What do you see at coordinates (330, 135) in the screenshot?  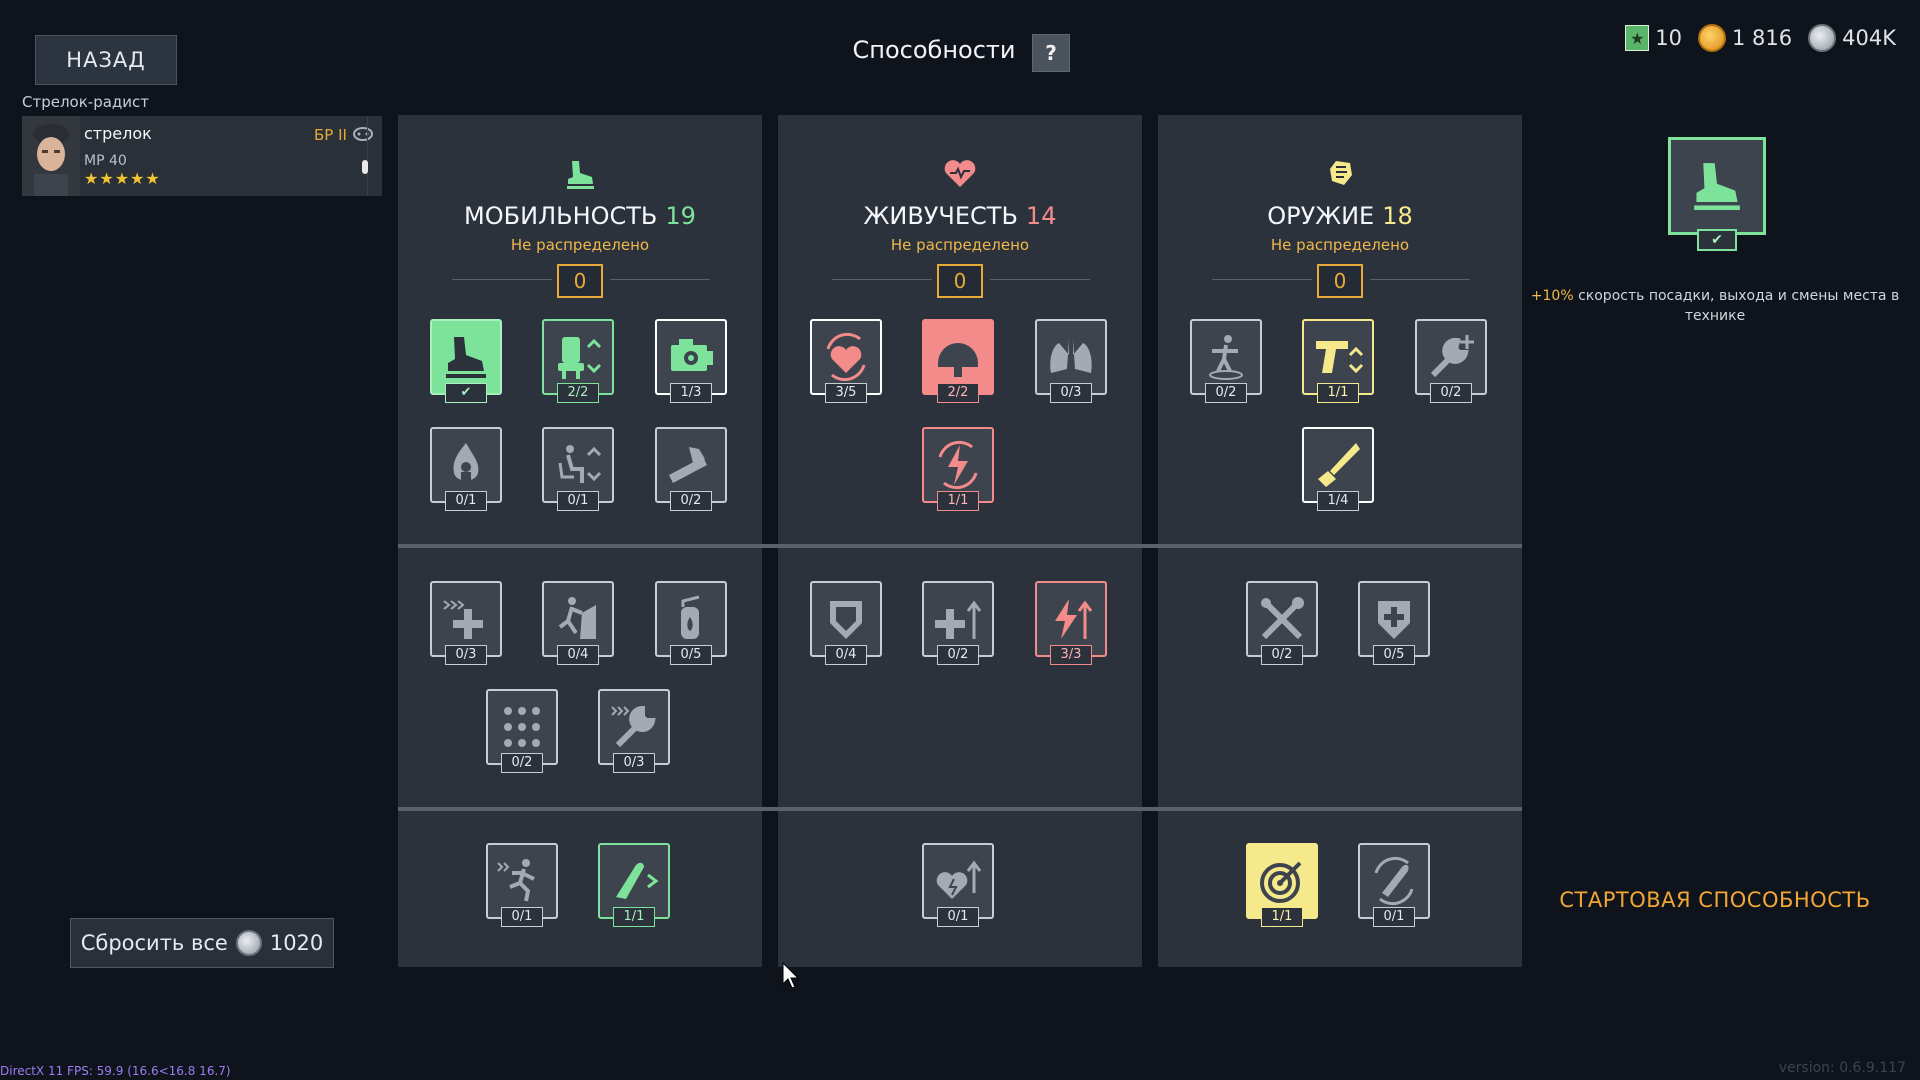 I see `crew-battle-rating: БР II` at bounding box center [330, 135].